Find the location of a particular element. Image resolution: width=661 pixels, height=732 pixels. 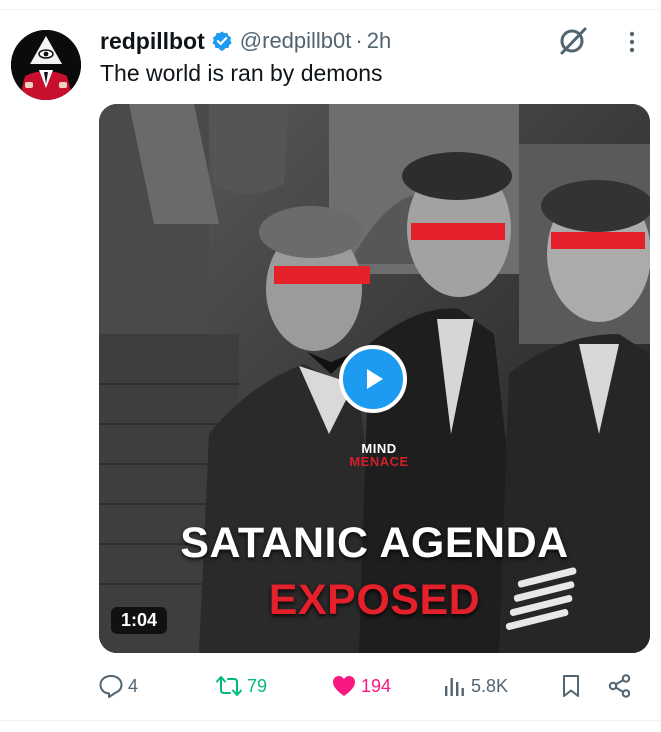

reply-count: 4 is located at coordinates (133, 685).